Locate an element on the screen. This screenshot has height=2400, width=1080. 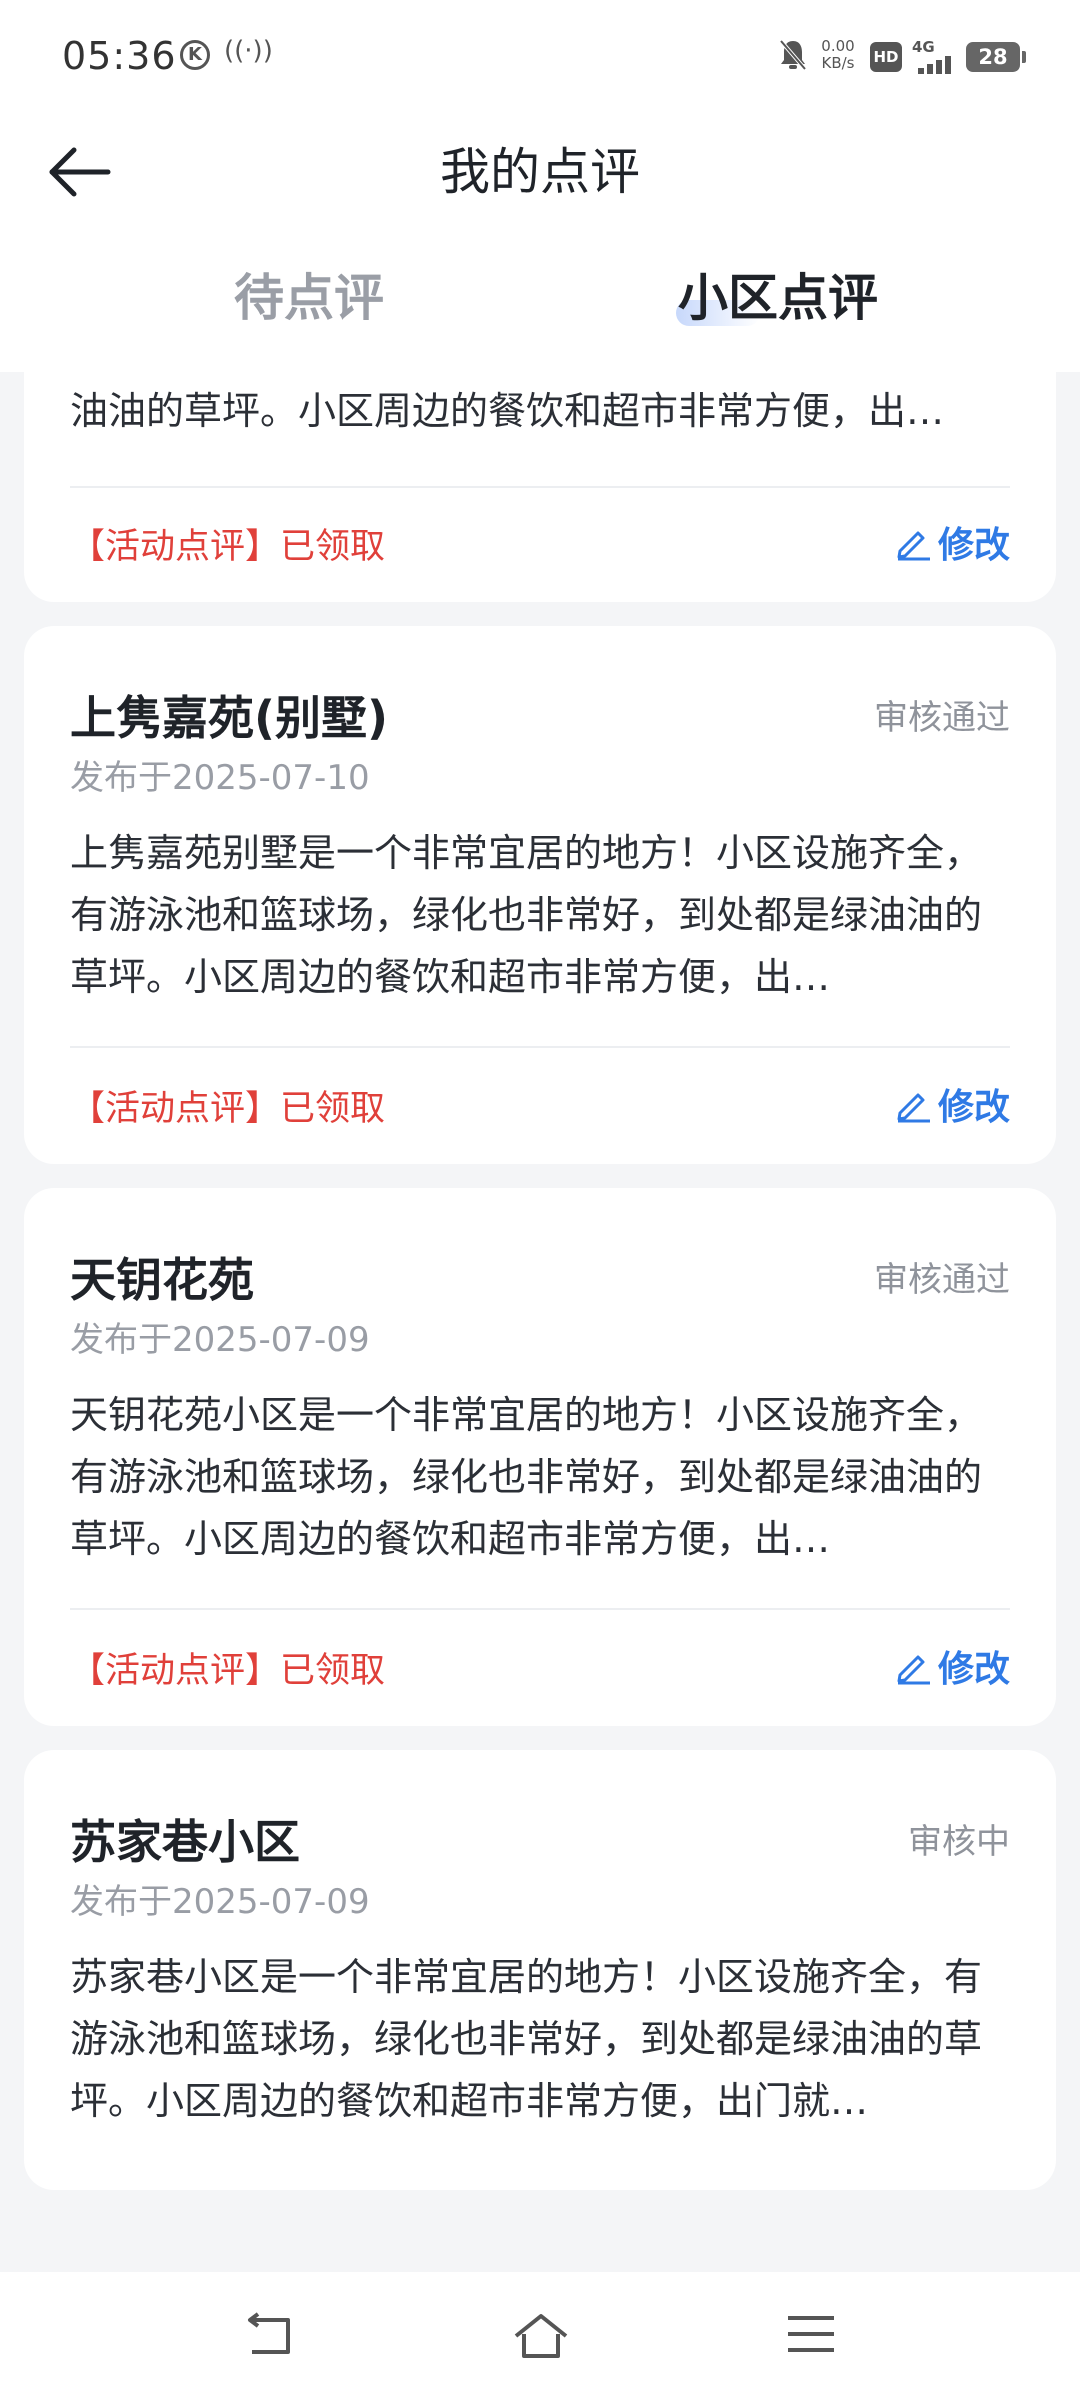
status-time: 05:36 is located at coordinates (119, 56).